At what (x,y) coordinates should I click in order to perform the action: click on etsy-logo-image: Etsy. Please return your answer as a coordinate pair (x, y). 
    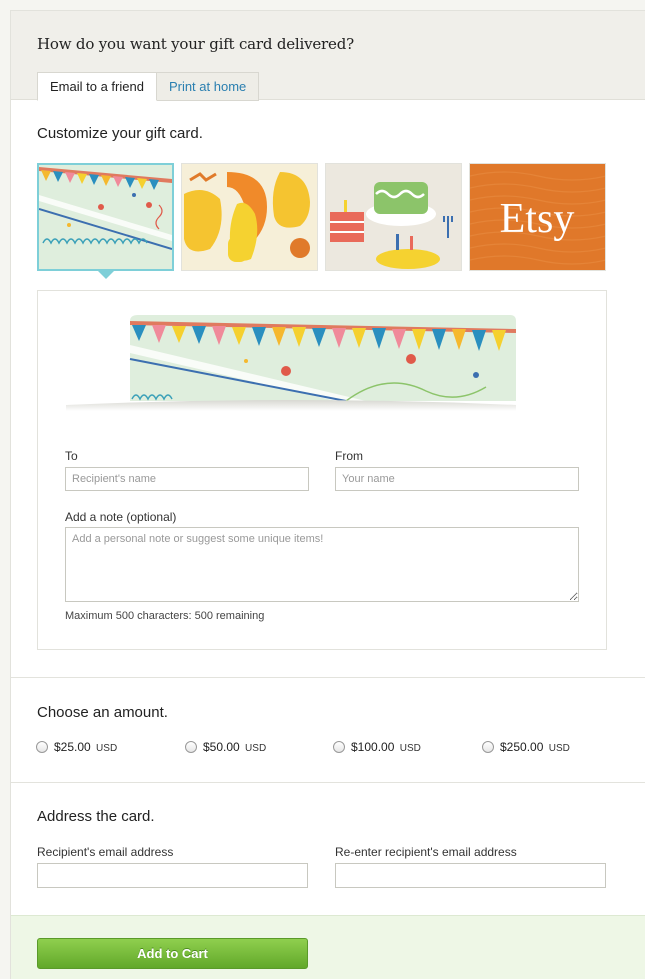
    Looking at the image, I should click on (537, 217).